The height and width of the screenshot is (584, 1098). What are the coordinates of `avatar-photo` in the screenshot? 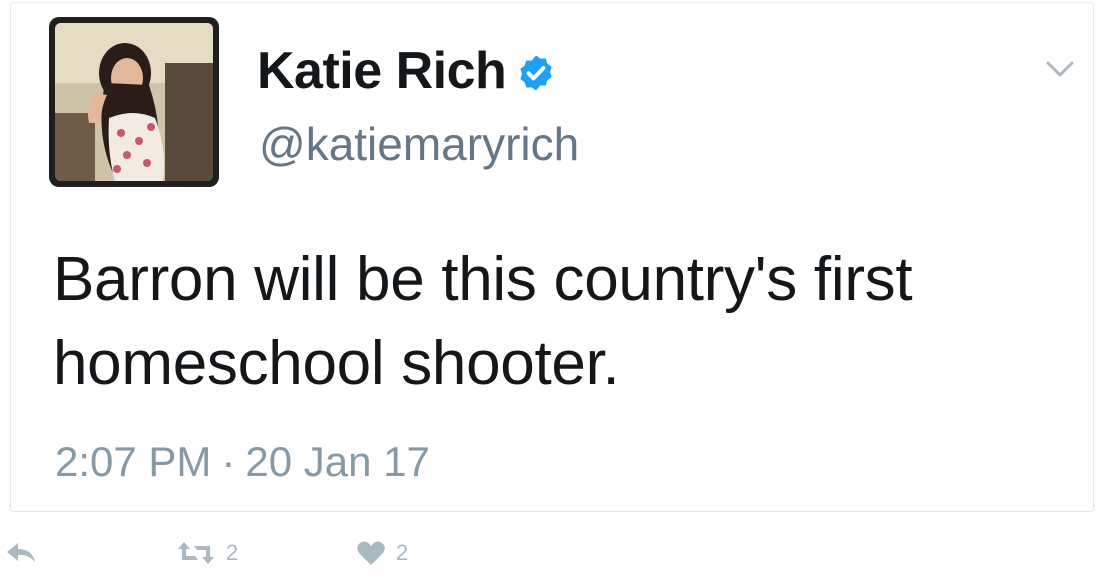 It's located at (134, 102).